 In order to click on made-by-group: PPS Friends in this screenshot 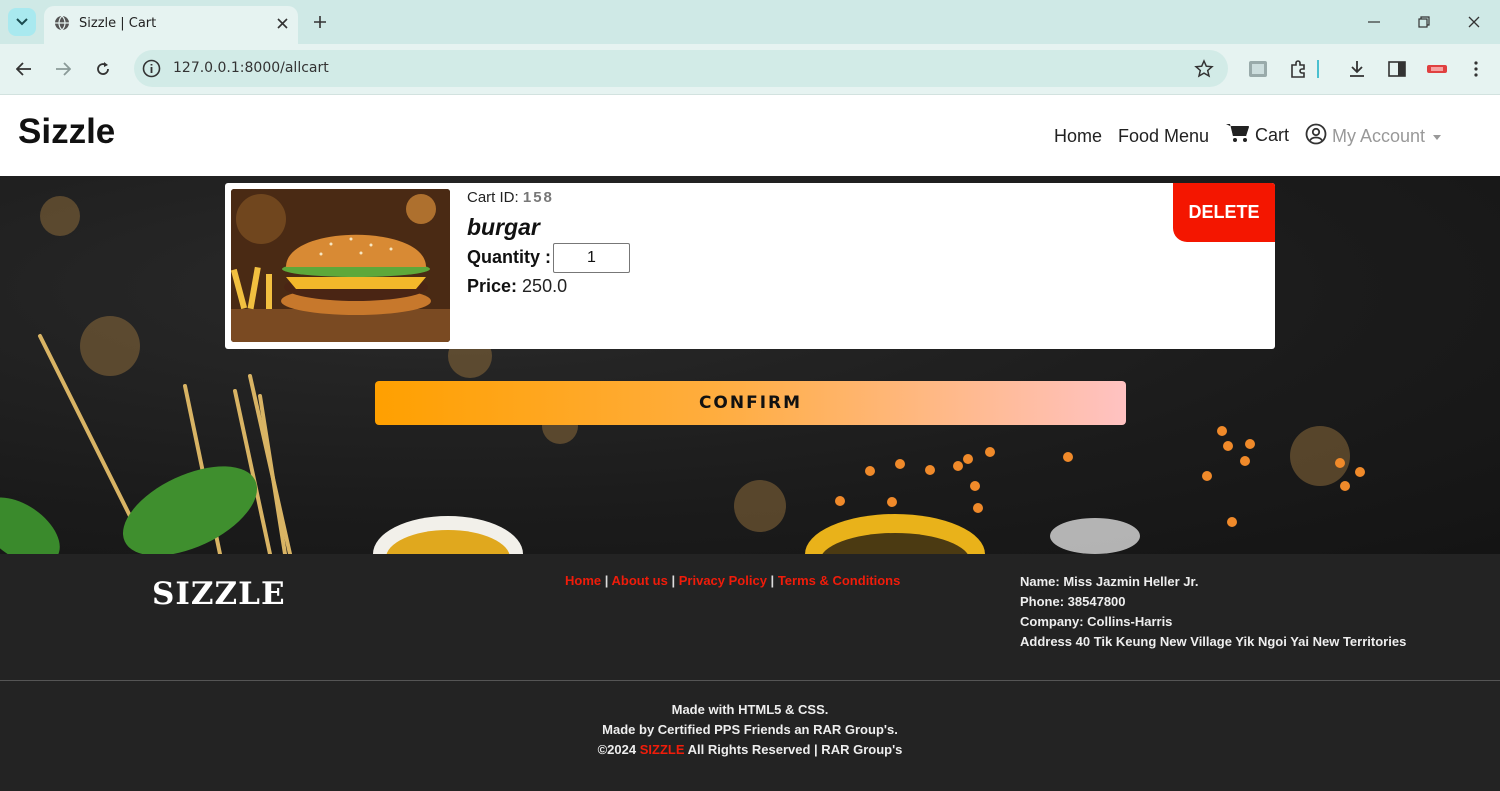, I will do `click(752, 729)`.